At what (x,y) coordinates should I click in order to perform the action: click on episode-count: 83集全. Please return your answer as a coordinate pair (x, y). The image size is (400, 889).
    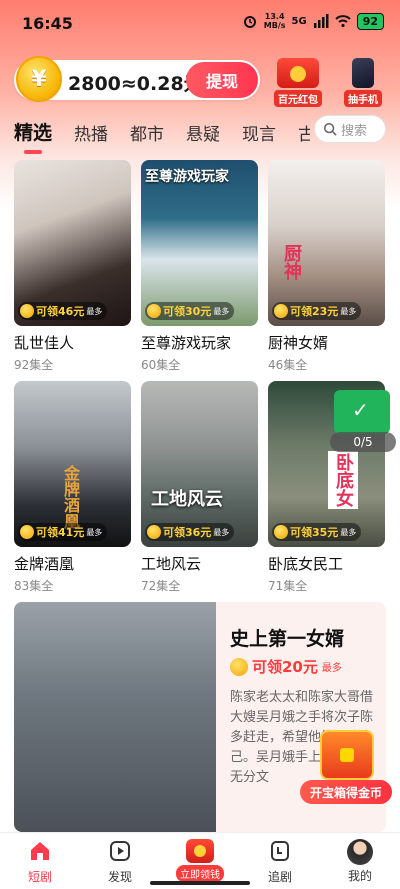
    Looking at the image, I should click on (34, 586).